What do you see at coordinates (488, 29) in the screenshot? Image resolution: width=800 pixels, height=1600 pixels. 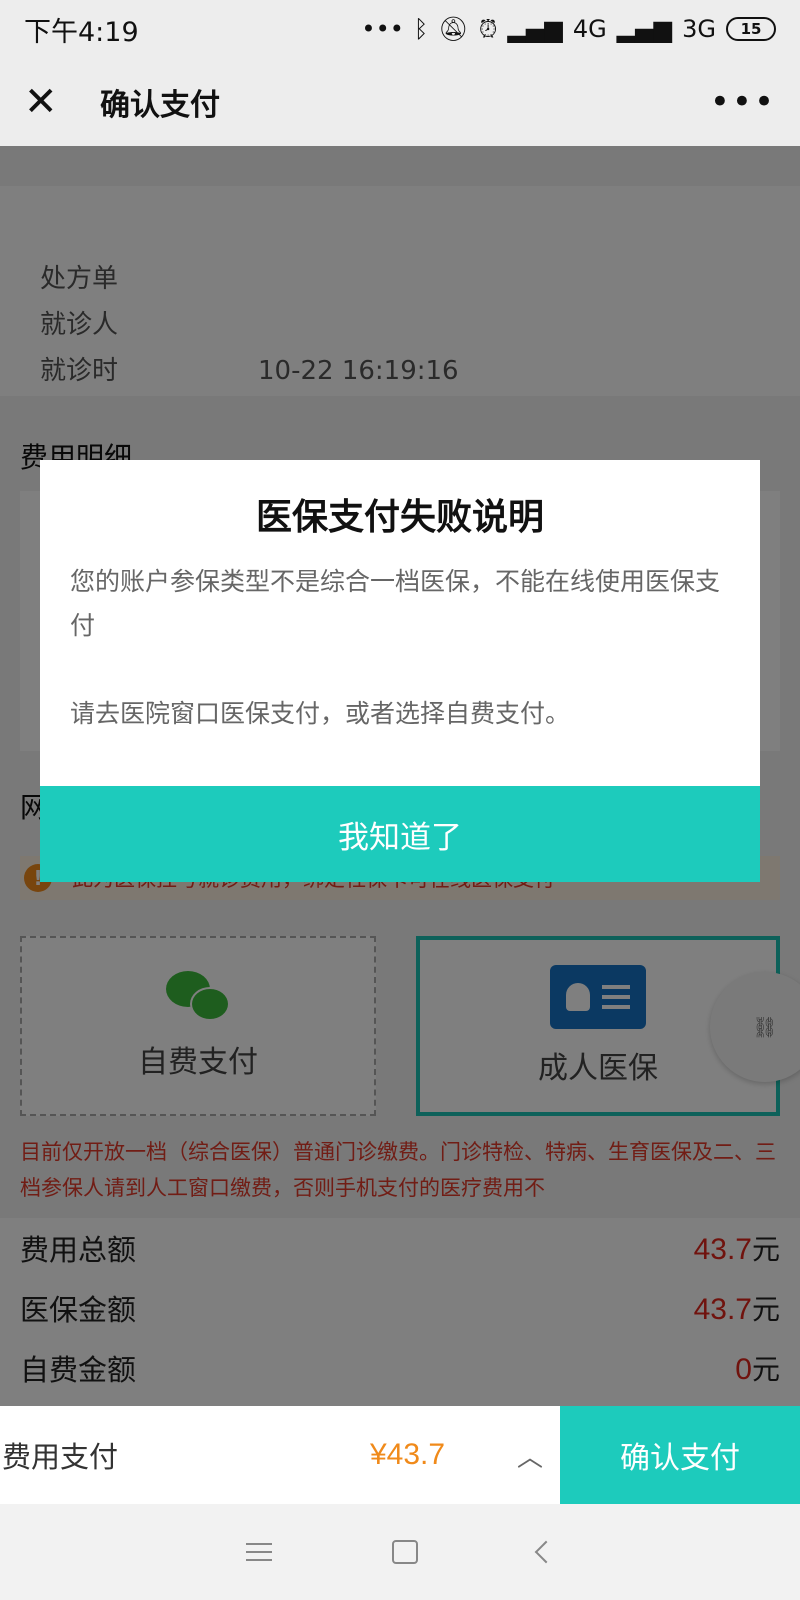 I see `alarm-icon: ⏰︎` at bounding box center [488, 29].